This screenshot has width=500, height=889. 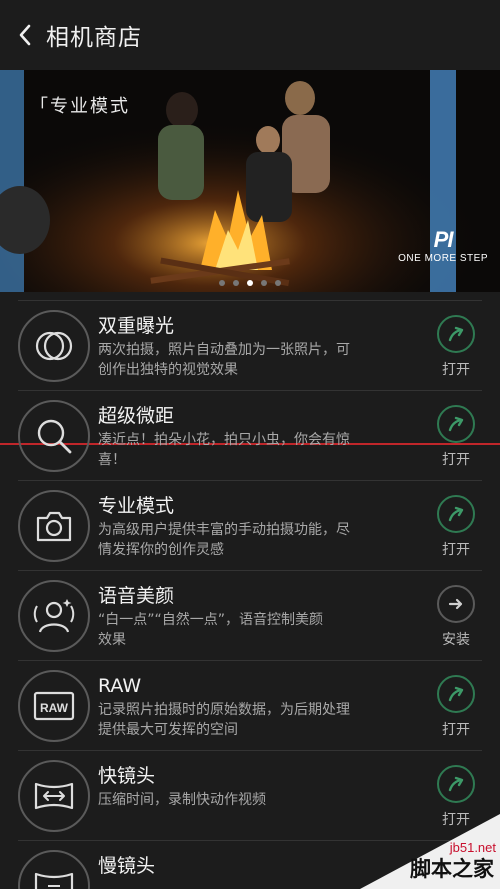 I want to click on plugin-name: 超级微距, so click(x=136, y=416).